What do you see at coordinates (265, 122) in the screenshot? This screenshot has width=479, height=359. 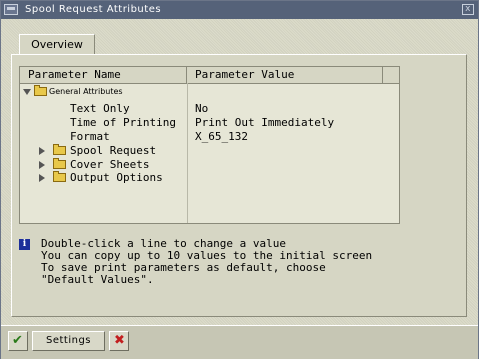 I see `parameter-value: Print Out Immediately` at bounding box center [265, 122].